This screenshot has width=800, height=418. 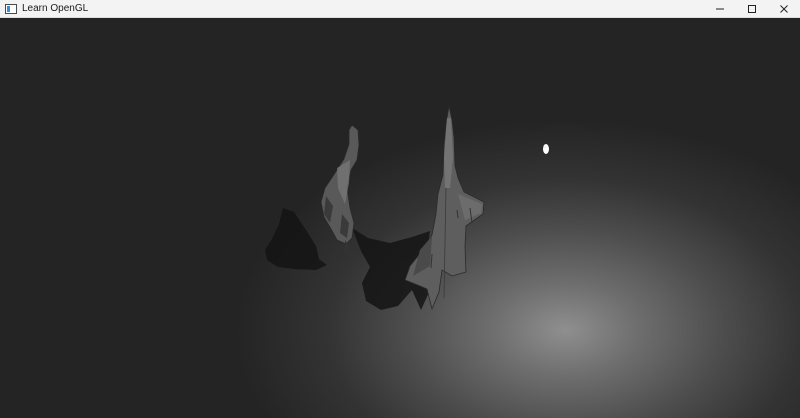 I want to click on app-icon, so click(x=11, y=8).